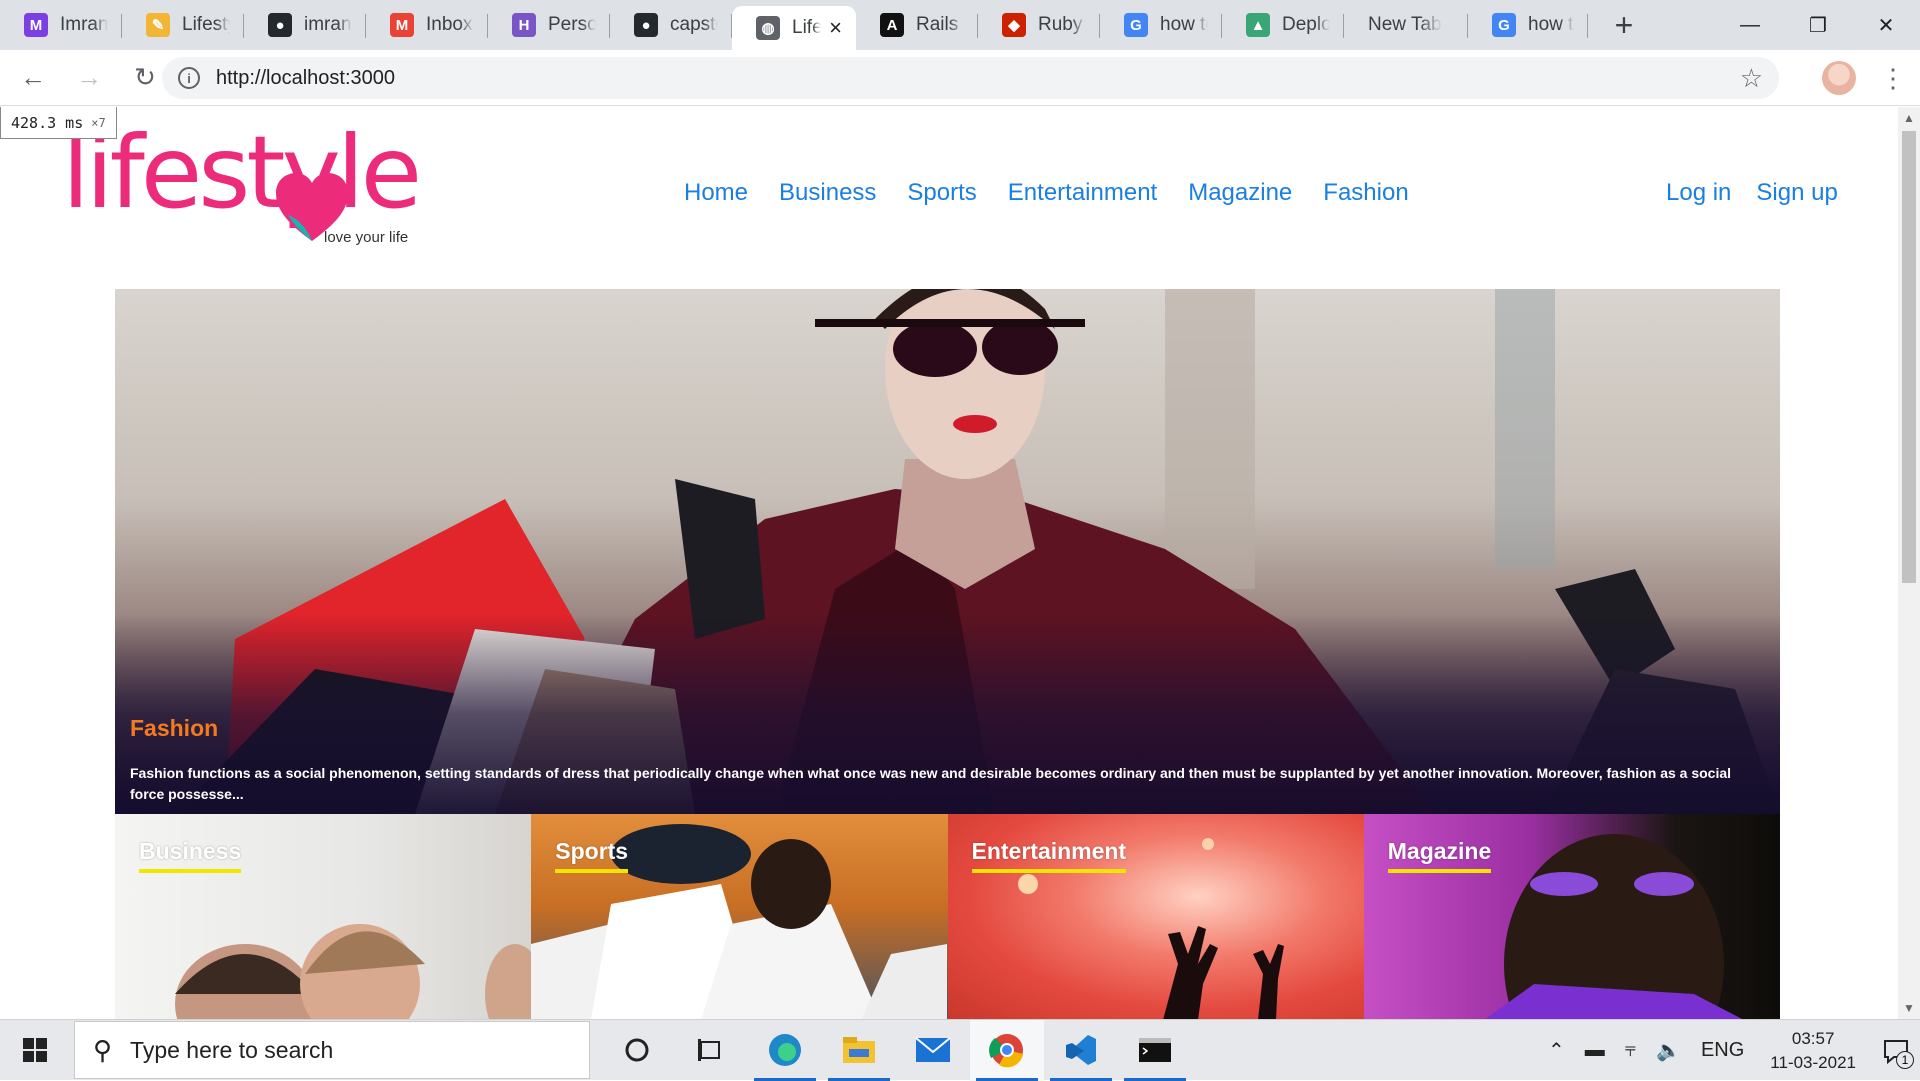 The height and width of the screenshot is (1081, 1920). Describe the element at coordinates (1698, 193) in the screenshot. I see `login-link: Log in` at that location.